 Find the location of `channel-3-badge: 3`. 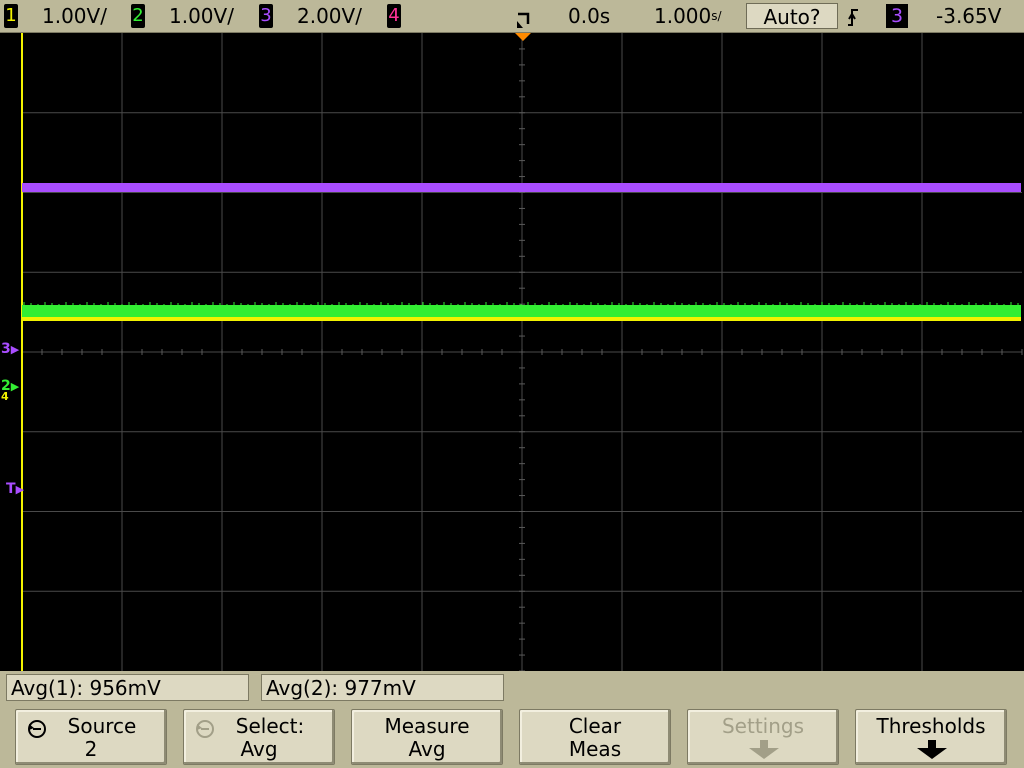

channel-3-badge: 3 is located at coordinates (266, 16).